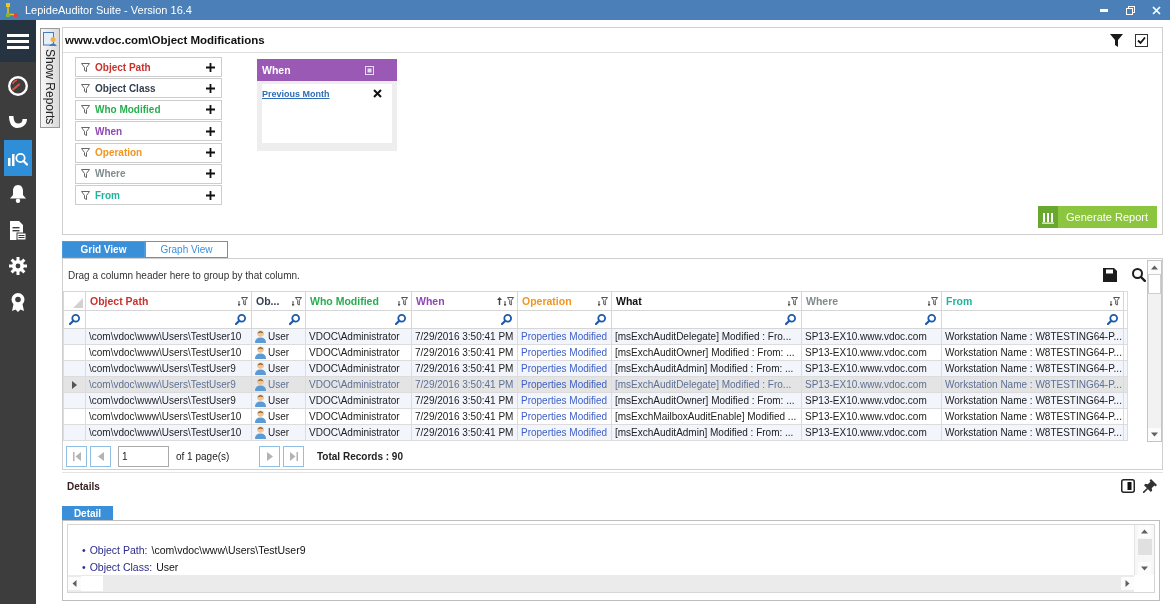  What do you see at coordinates (100, 456) in the screenshot?
I see `previous-icon` at bounding box center [100, 456].